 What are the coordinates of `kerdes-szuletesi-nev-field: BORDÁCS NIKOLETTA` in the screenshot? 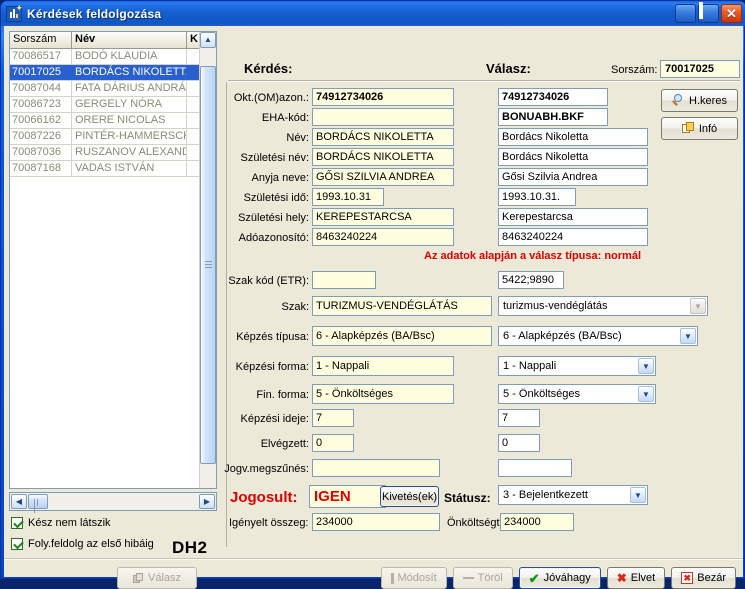 It's located at (383, 157).